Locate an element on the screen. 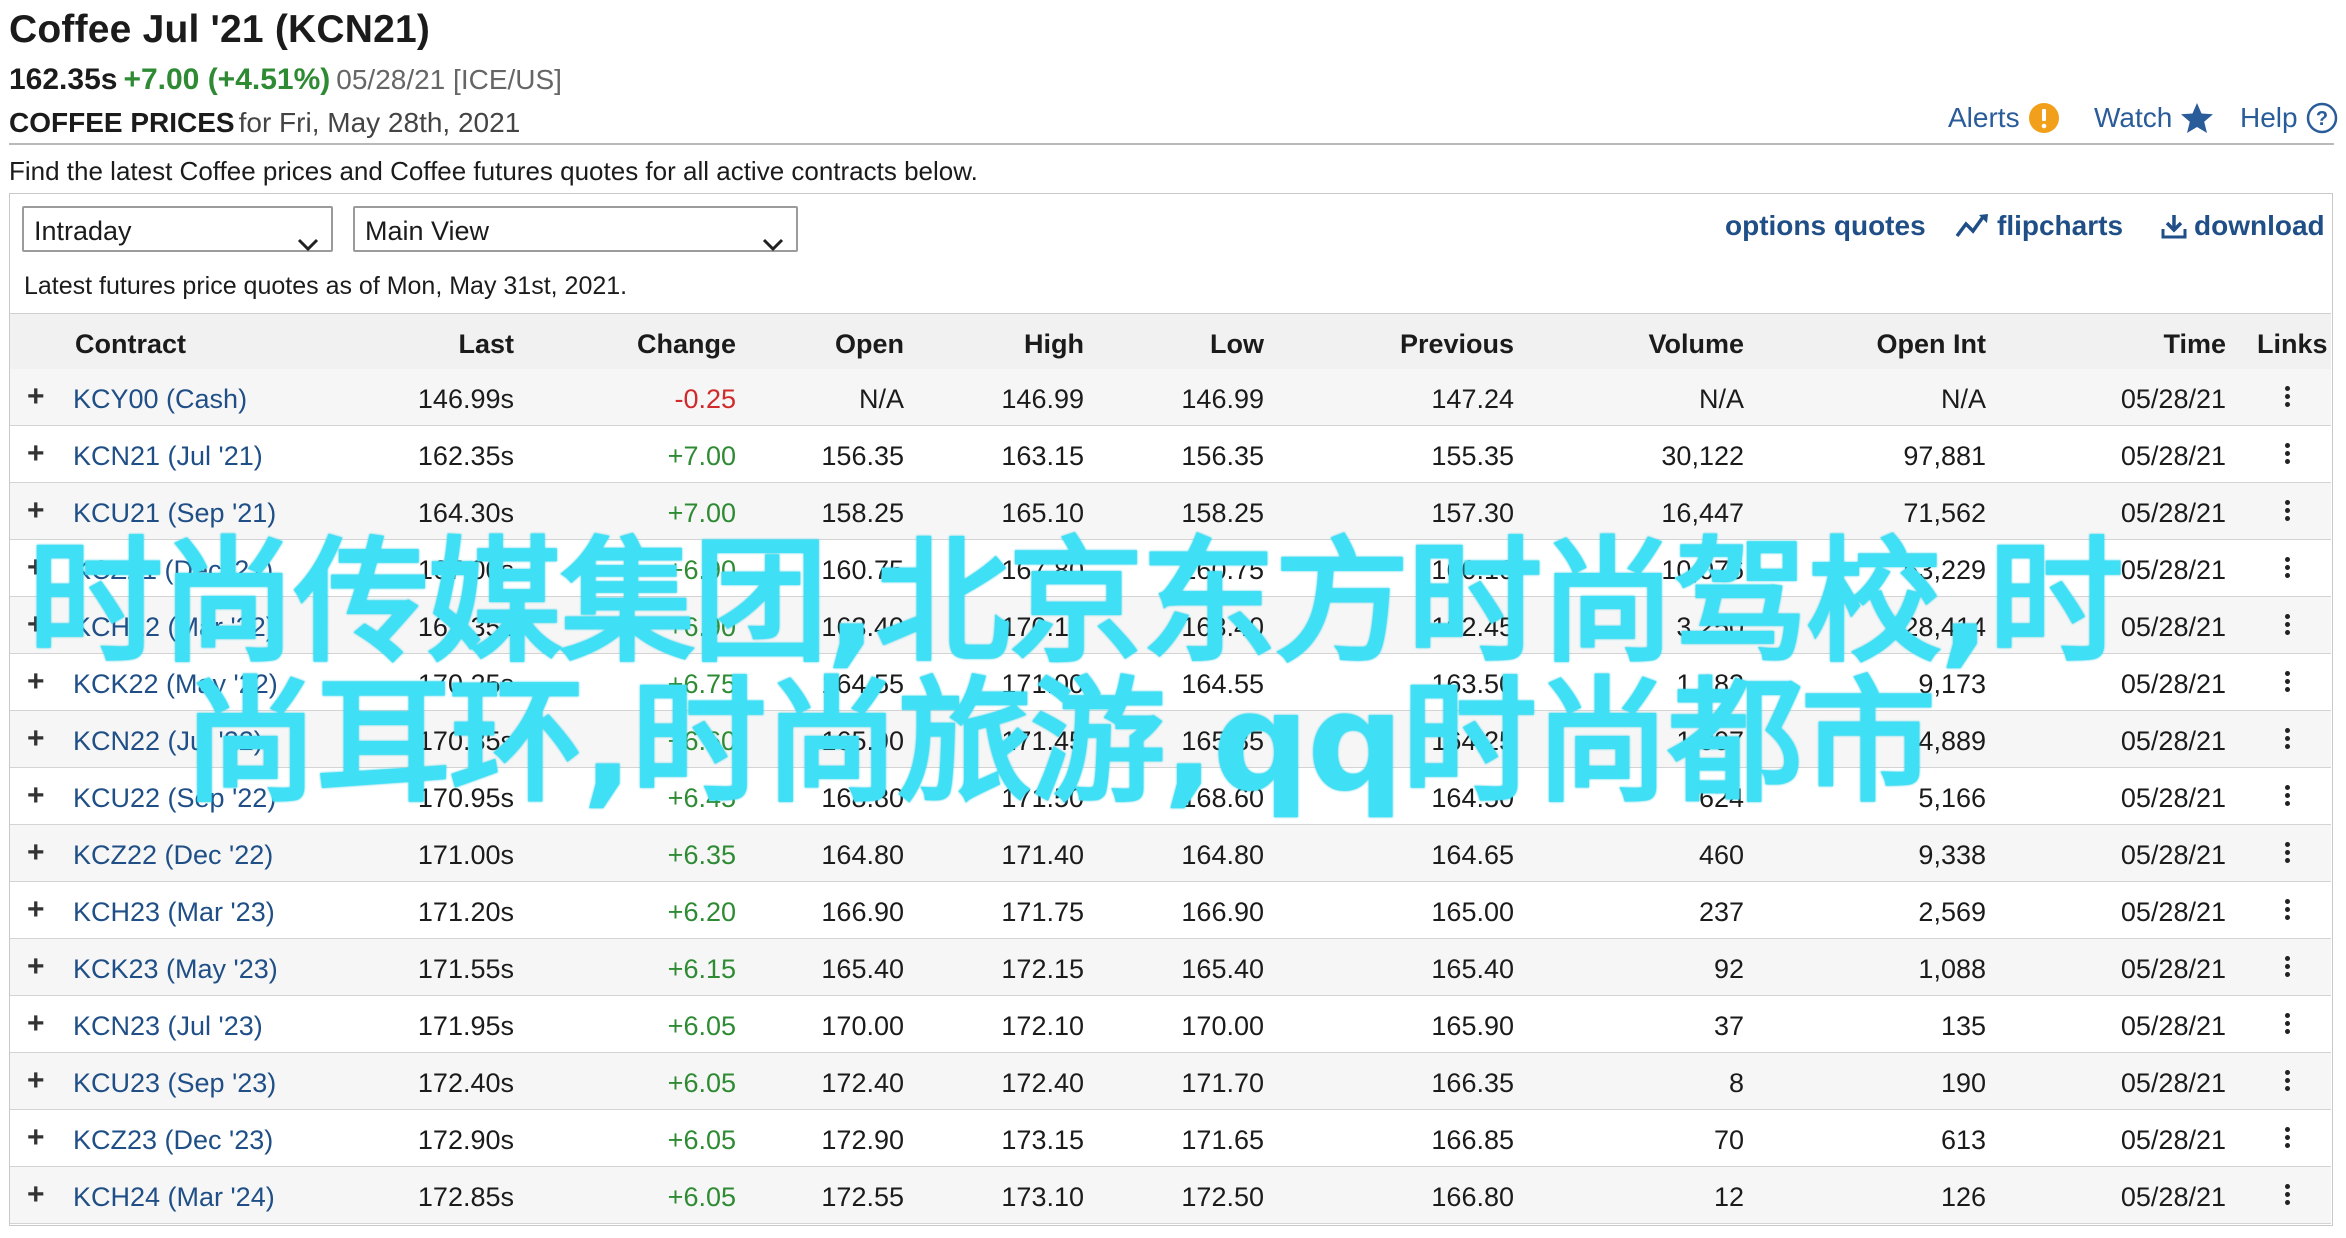 The image size is (2346, 1238). low-cell: 156.35 is located at coordinates (1222, 456).